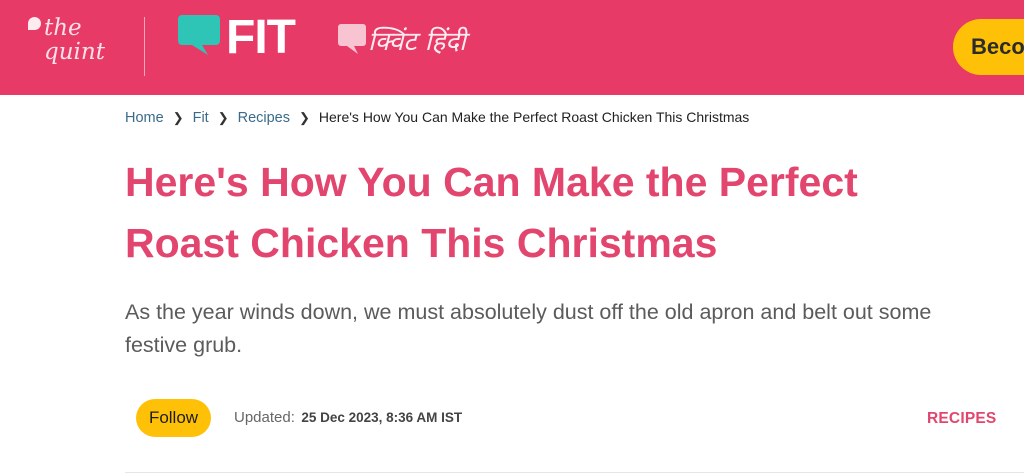 The image size is (1024, 475). What do you see at coordinates (264, 417) in the screenshot?
I see `updated-label: Updated:` at bounding box center [264, 417].